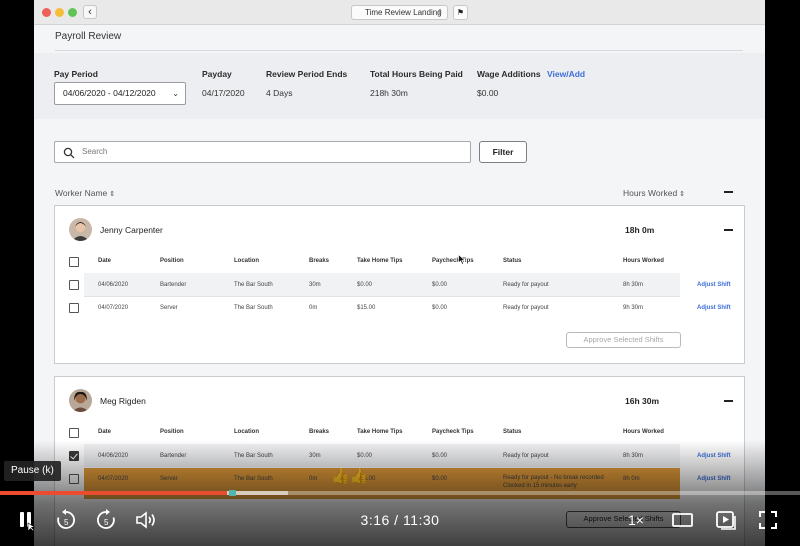 This screenshot has height=546, width=800. Describe the element at coordinates (76, 74) in the screenshot. I see `pay-period-label: Pay Period` at that location.